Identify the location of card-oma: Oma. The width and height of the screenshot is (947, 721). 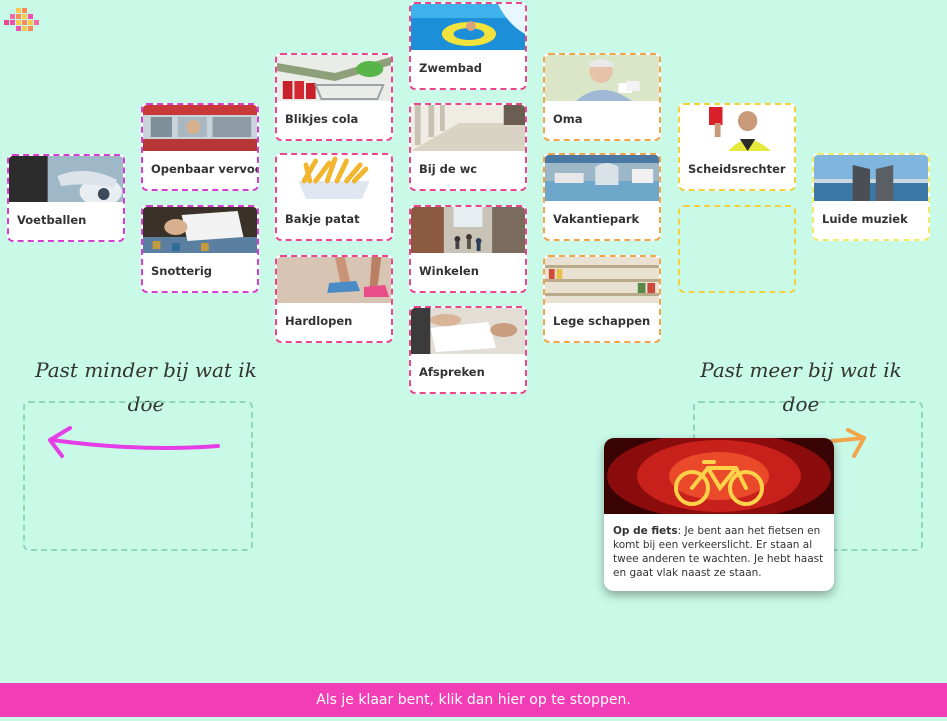
(602, 97).